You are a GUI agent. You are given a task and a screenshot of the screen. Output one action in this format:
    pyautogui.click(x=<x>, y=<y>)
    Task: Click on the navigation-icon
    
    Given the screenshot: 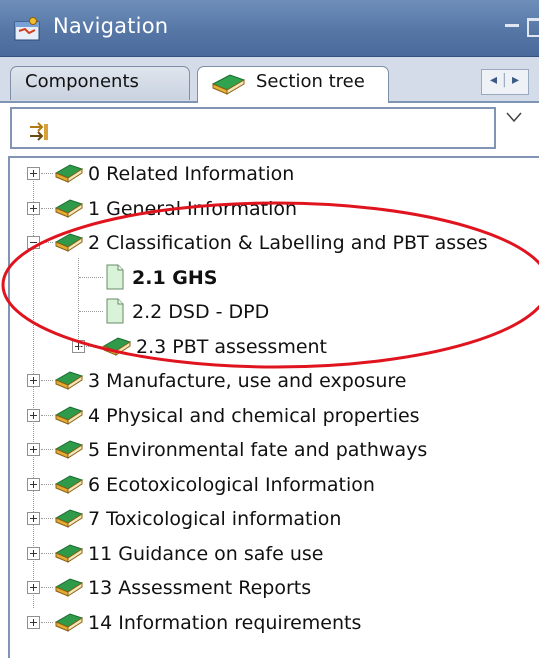 What is the action you would take?
    pyautogui.click(x=27, y=29)
    